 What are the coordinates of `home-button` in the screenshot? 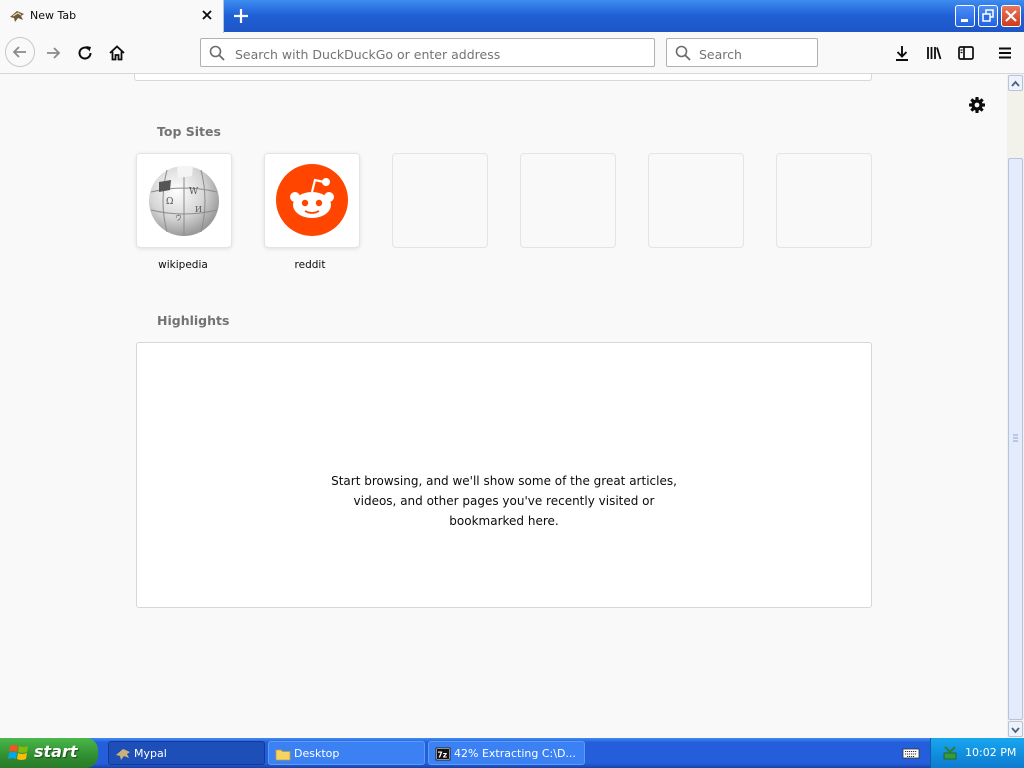 It's located at (117, 53).